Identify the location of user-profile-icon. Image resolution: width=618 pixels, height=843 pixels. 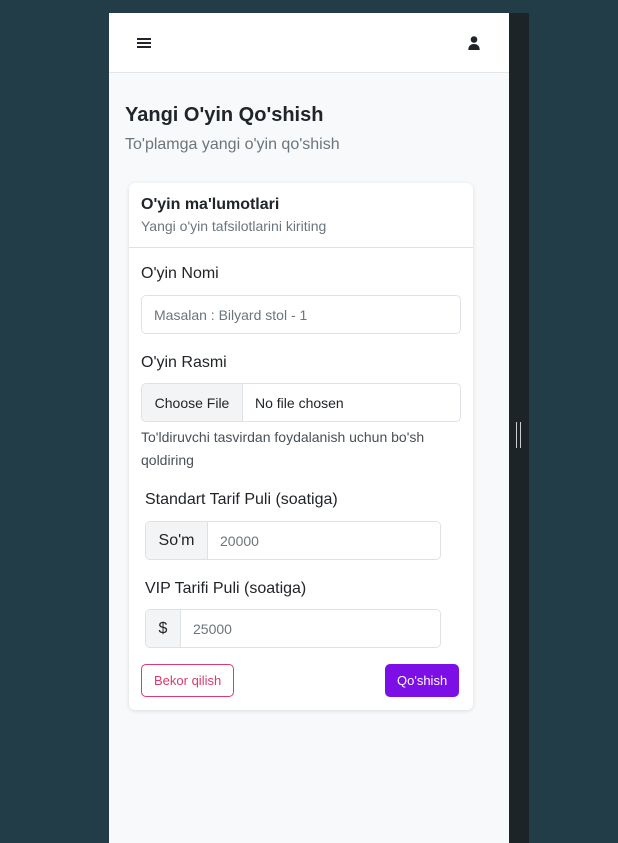
(474, 43).